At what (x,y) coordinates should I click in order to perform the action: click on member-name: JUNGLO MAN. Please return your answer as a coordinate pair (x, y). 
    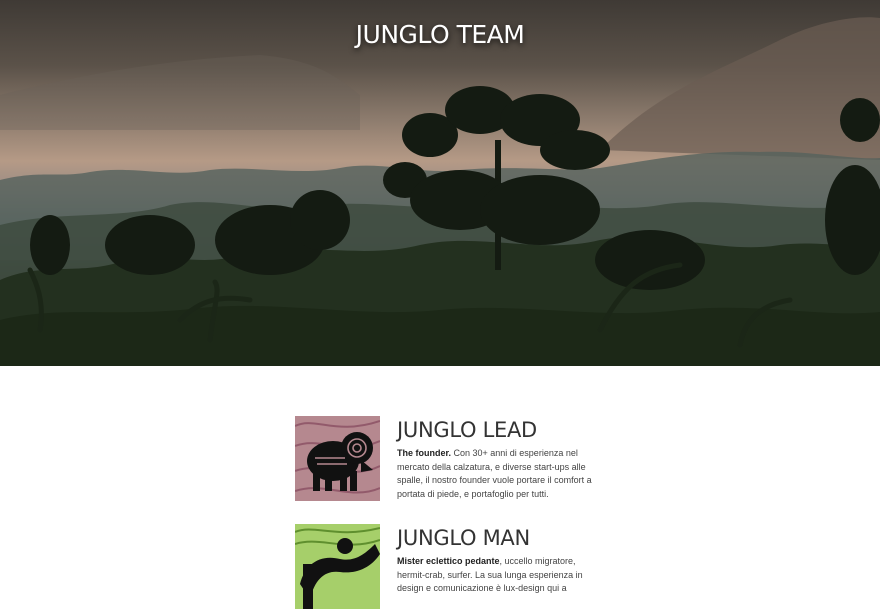
    Looking at the image, I should click on (463, 538).